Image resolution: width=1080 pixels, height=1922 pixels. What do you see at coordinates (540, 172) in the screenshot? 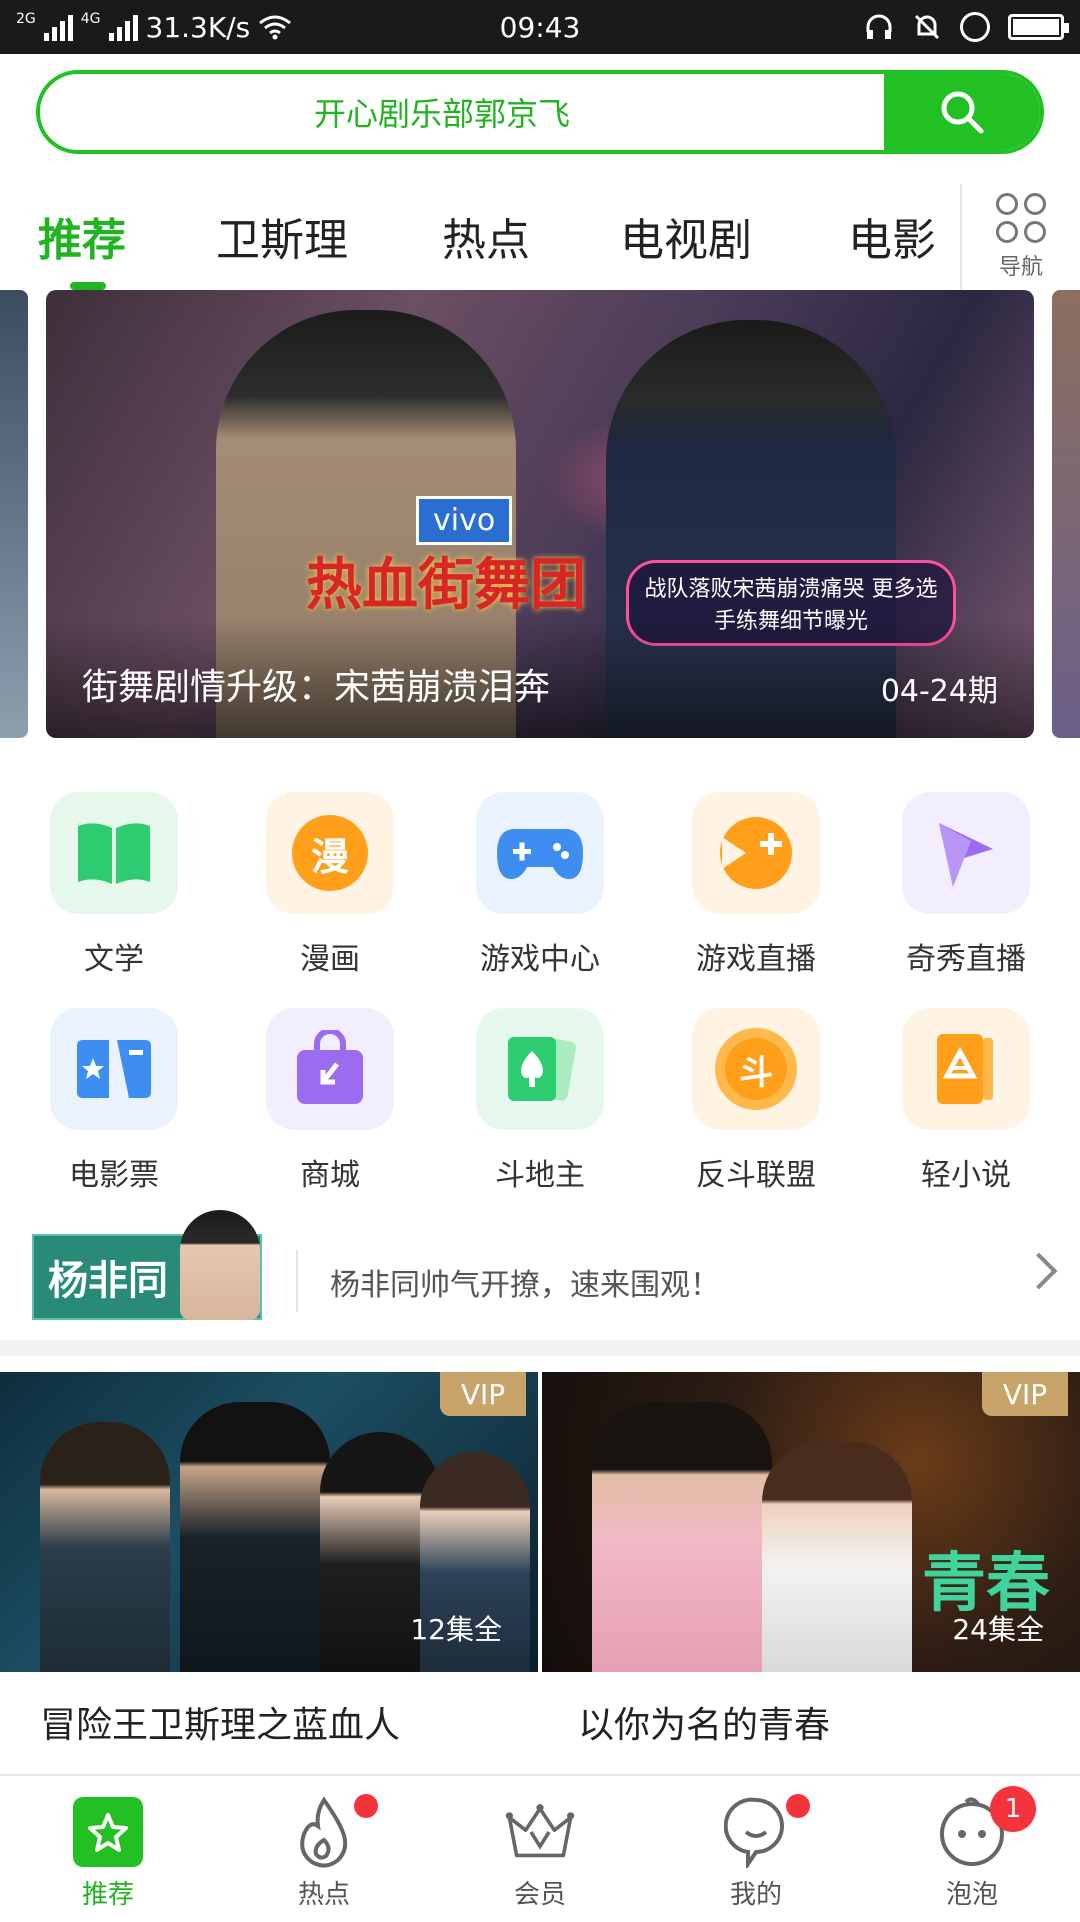
I see `header: 开心剧乐部郭京飞 推荐 卫斯理 热点 电视剧 电影 导航` at bounding box center [540, 172].